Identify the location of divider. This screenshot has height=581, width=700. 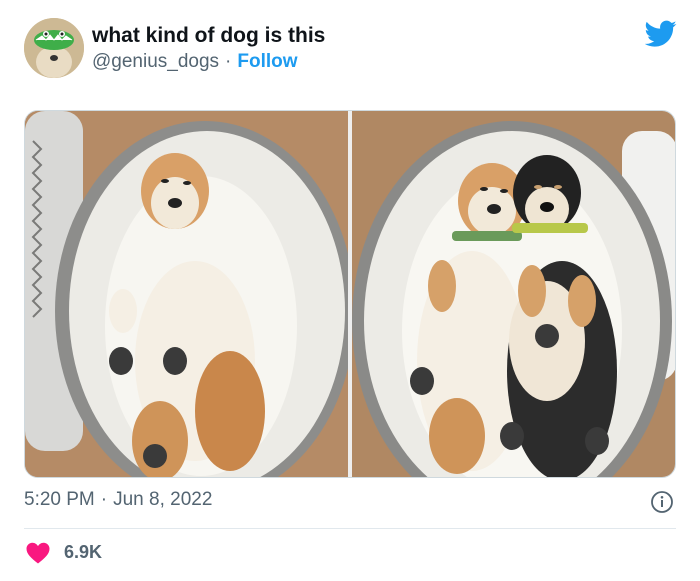
(350, 528).